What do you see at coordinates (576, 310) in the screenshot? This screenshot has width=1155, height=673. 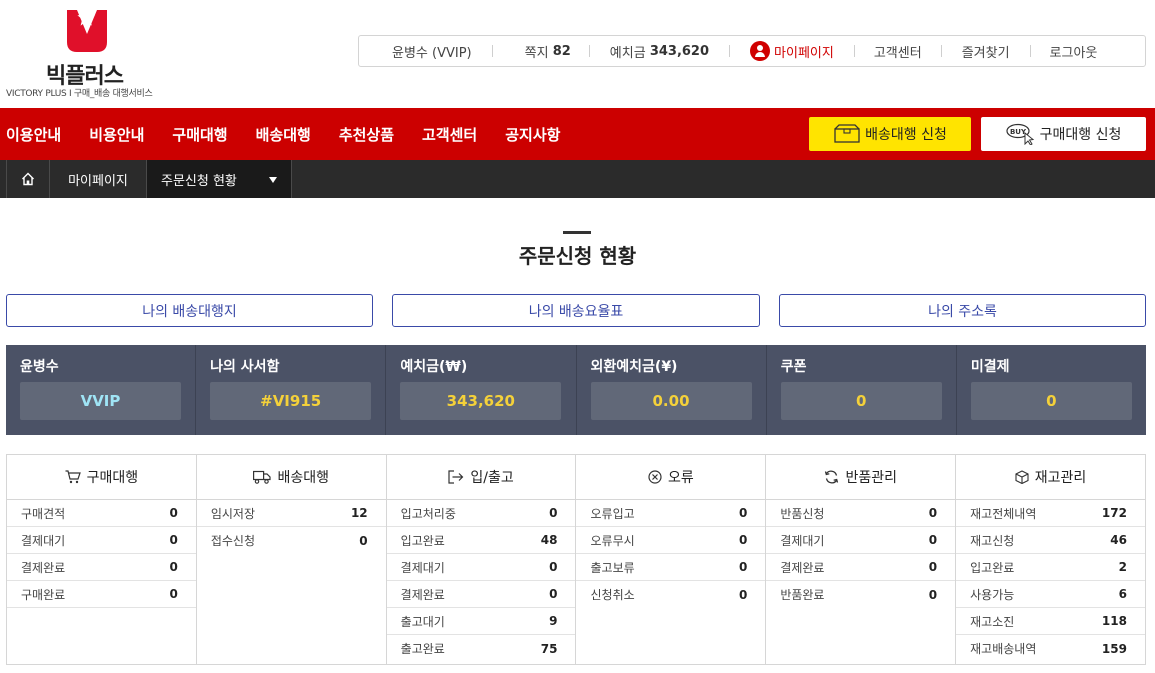 I see `my-shipping-rates-button: 나의 배송요율표` at bounding box center [576, 310].